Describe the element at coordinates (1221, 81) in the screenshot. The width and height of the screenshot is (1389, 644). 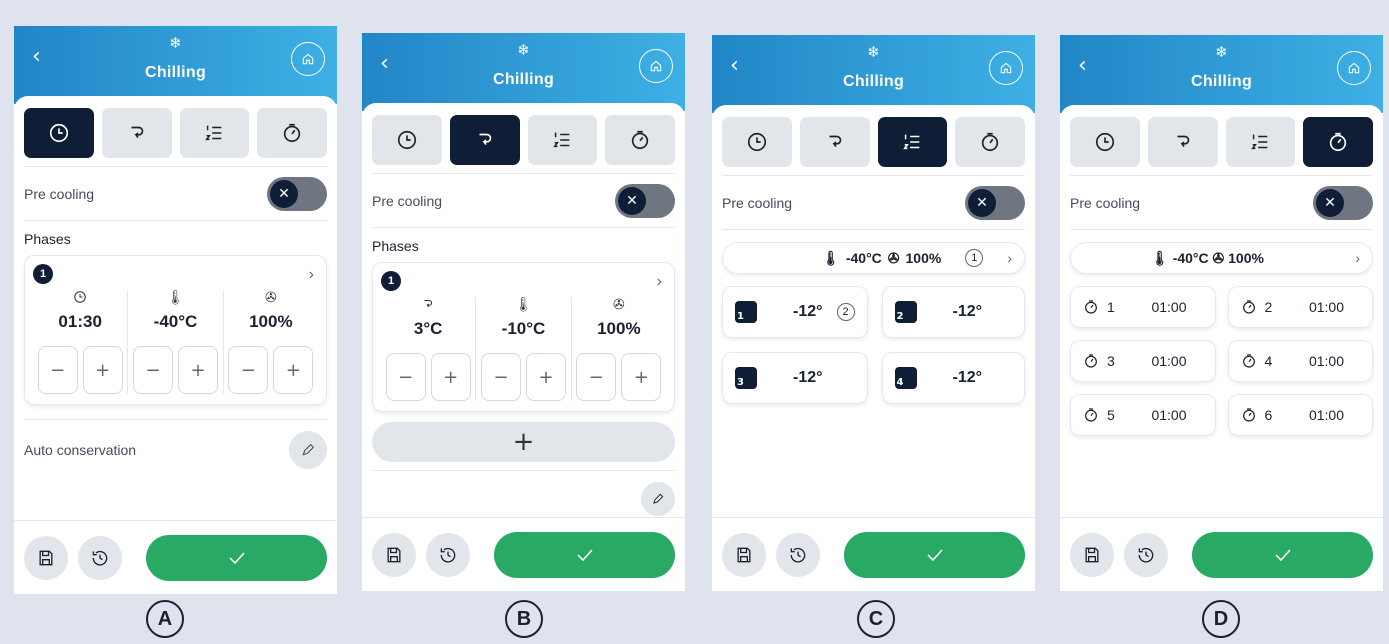
I see `page-title: Chilling` at that location.